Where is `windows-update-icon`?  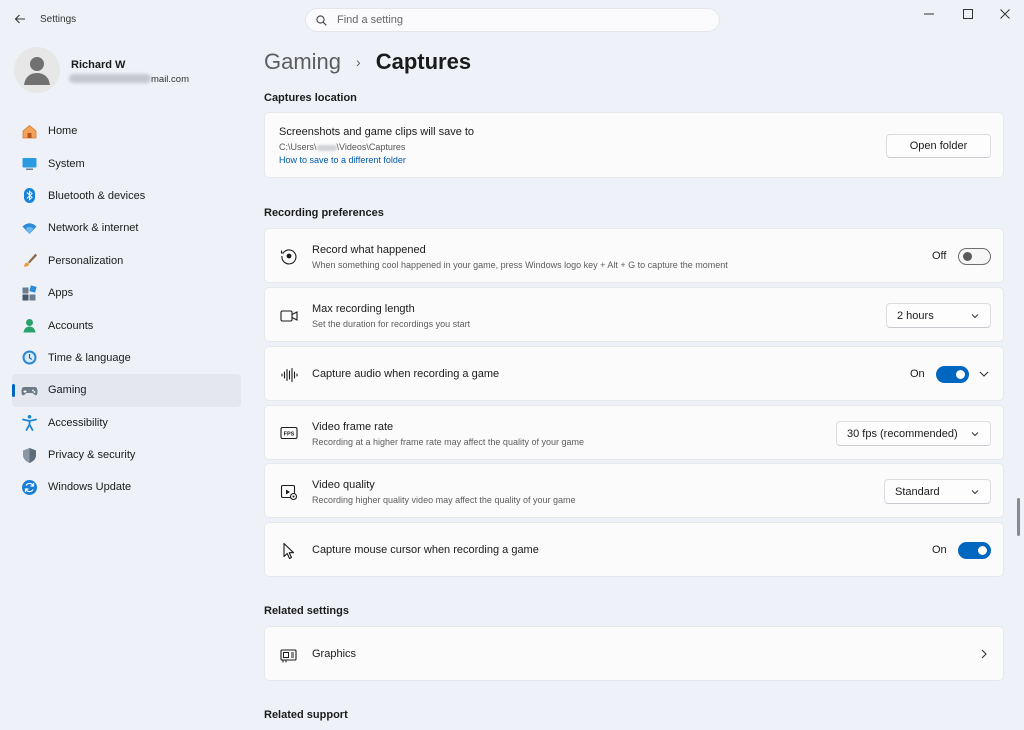
windows-update-icon is located at coordinates (29, 487).